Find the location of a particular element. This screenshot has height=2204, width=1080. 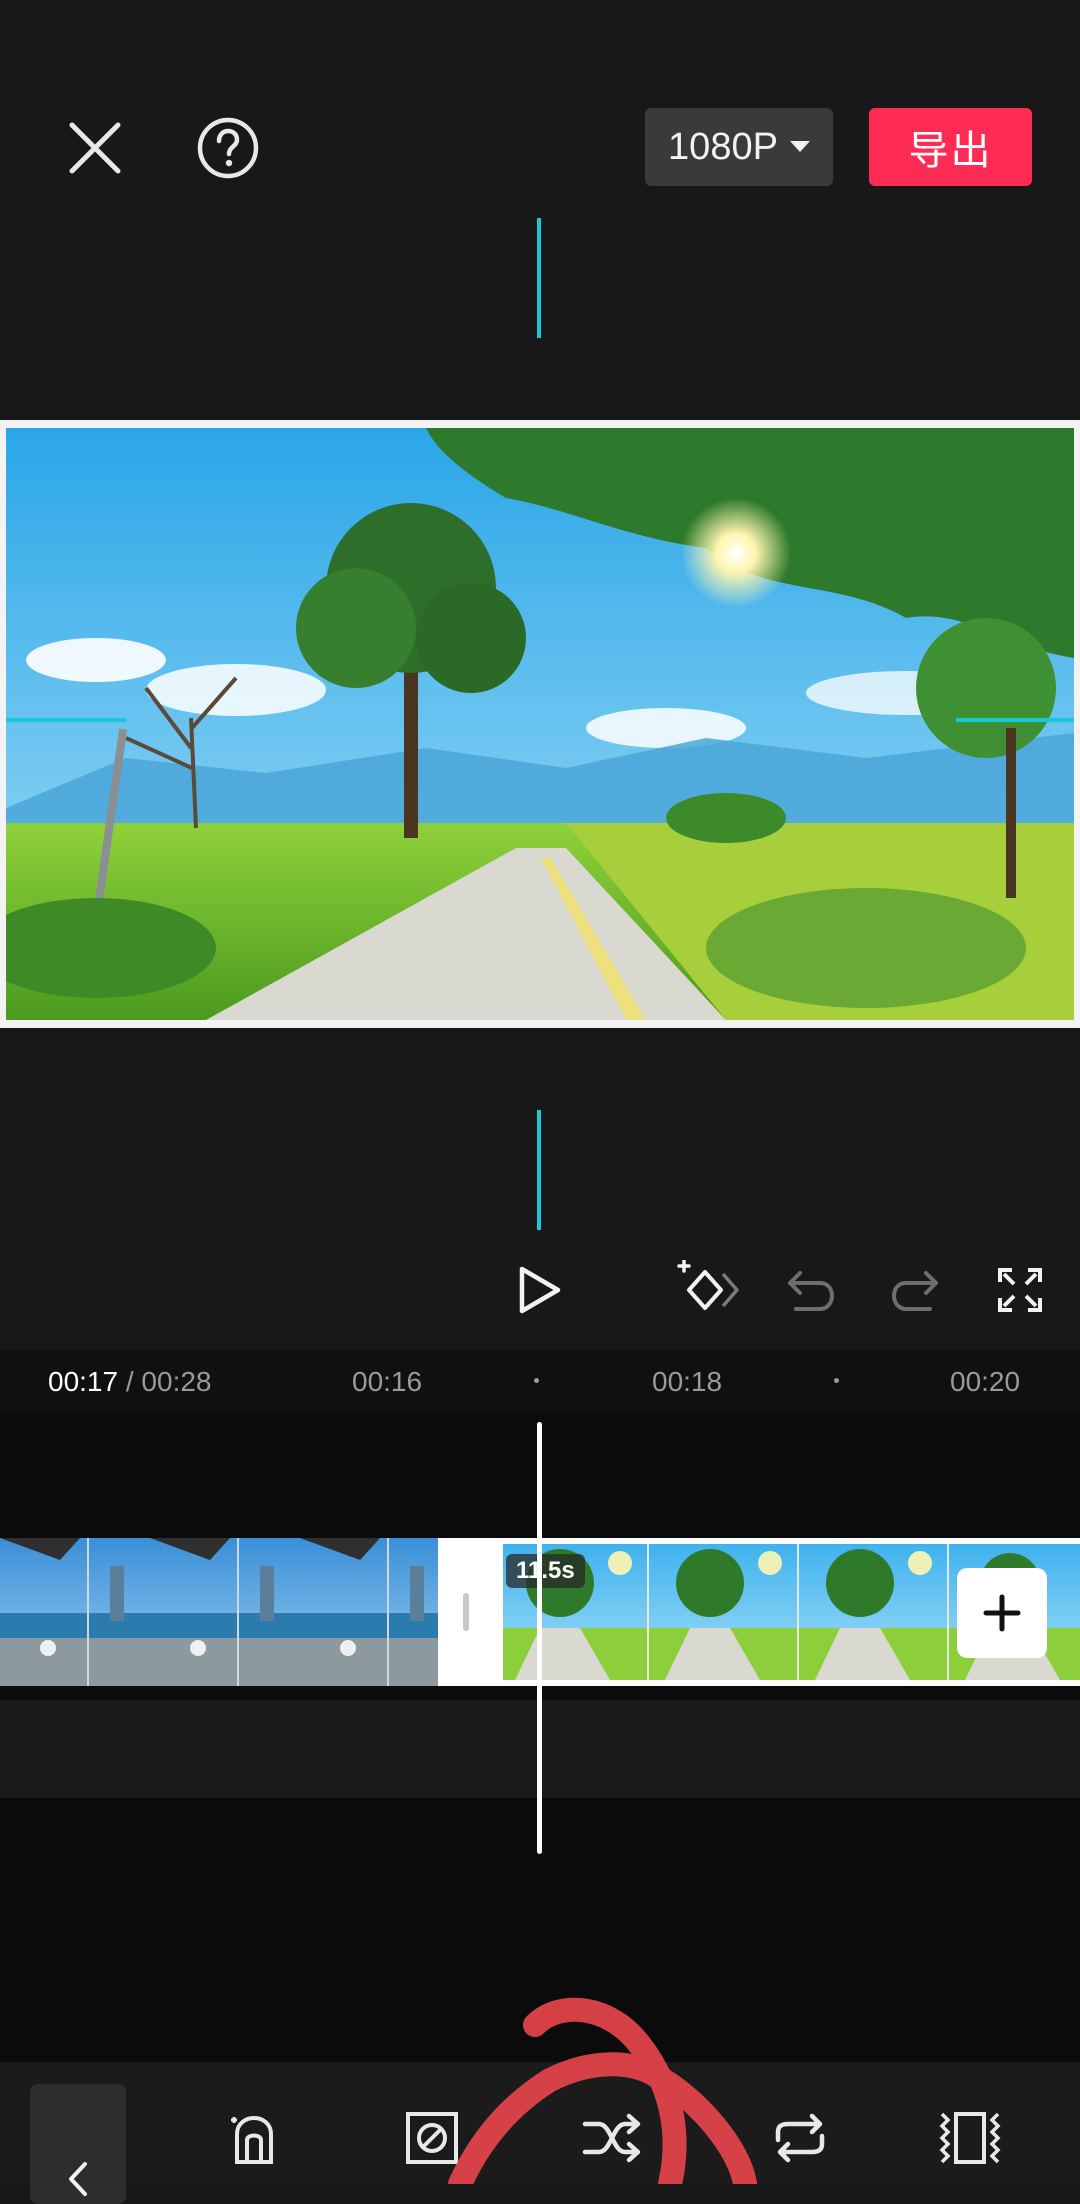

redo-icon is located at coordinates (915, 1291).